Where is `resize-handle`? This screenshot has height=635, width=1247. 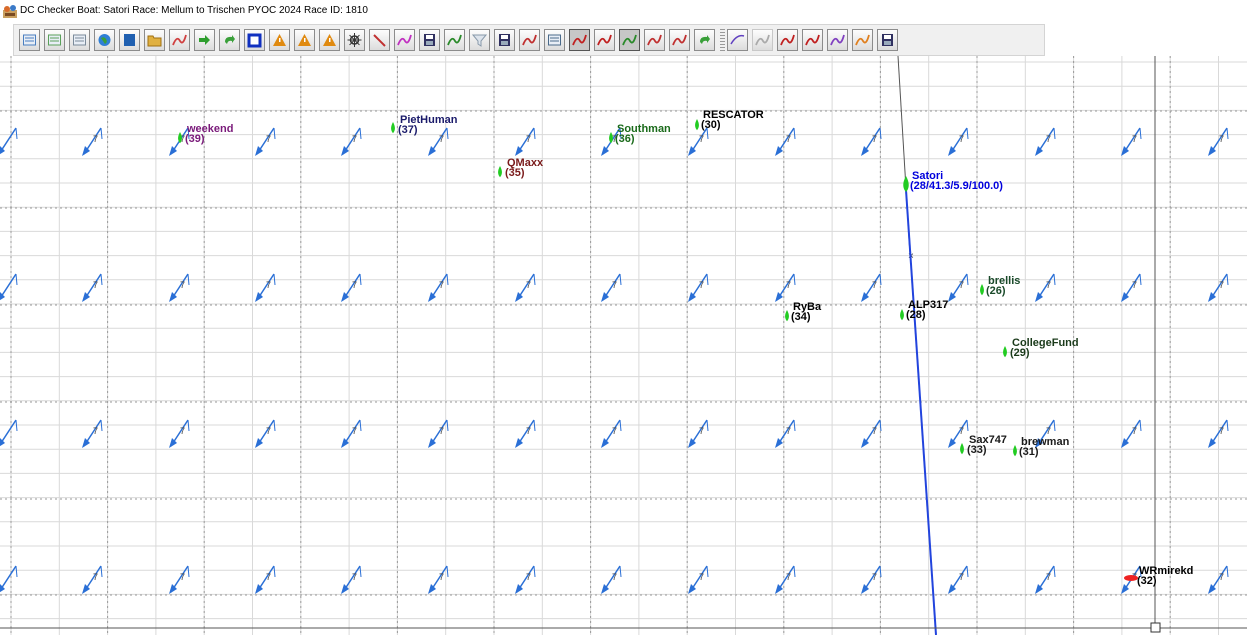
resize-handle is located at coordinates (1155, 627).